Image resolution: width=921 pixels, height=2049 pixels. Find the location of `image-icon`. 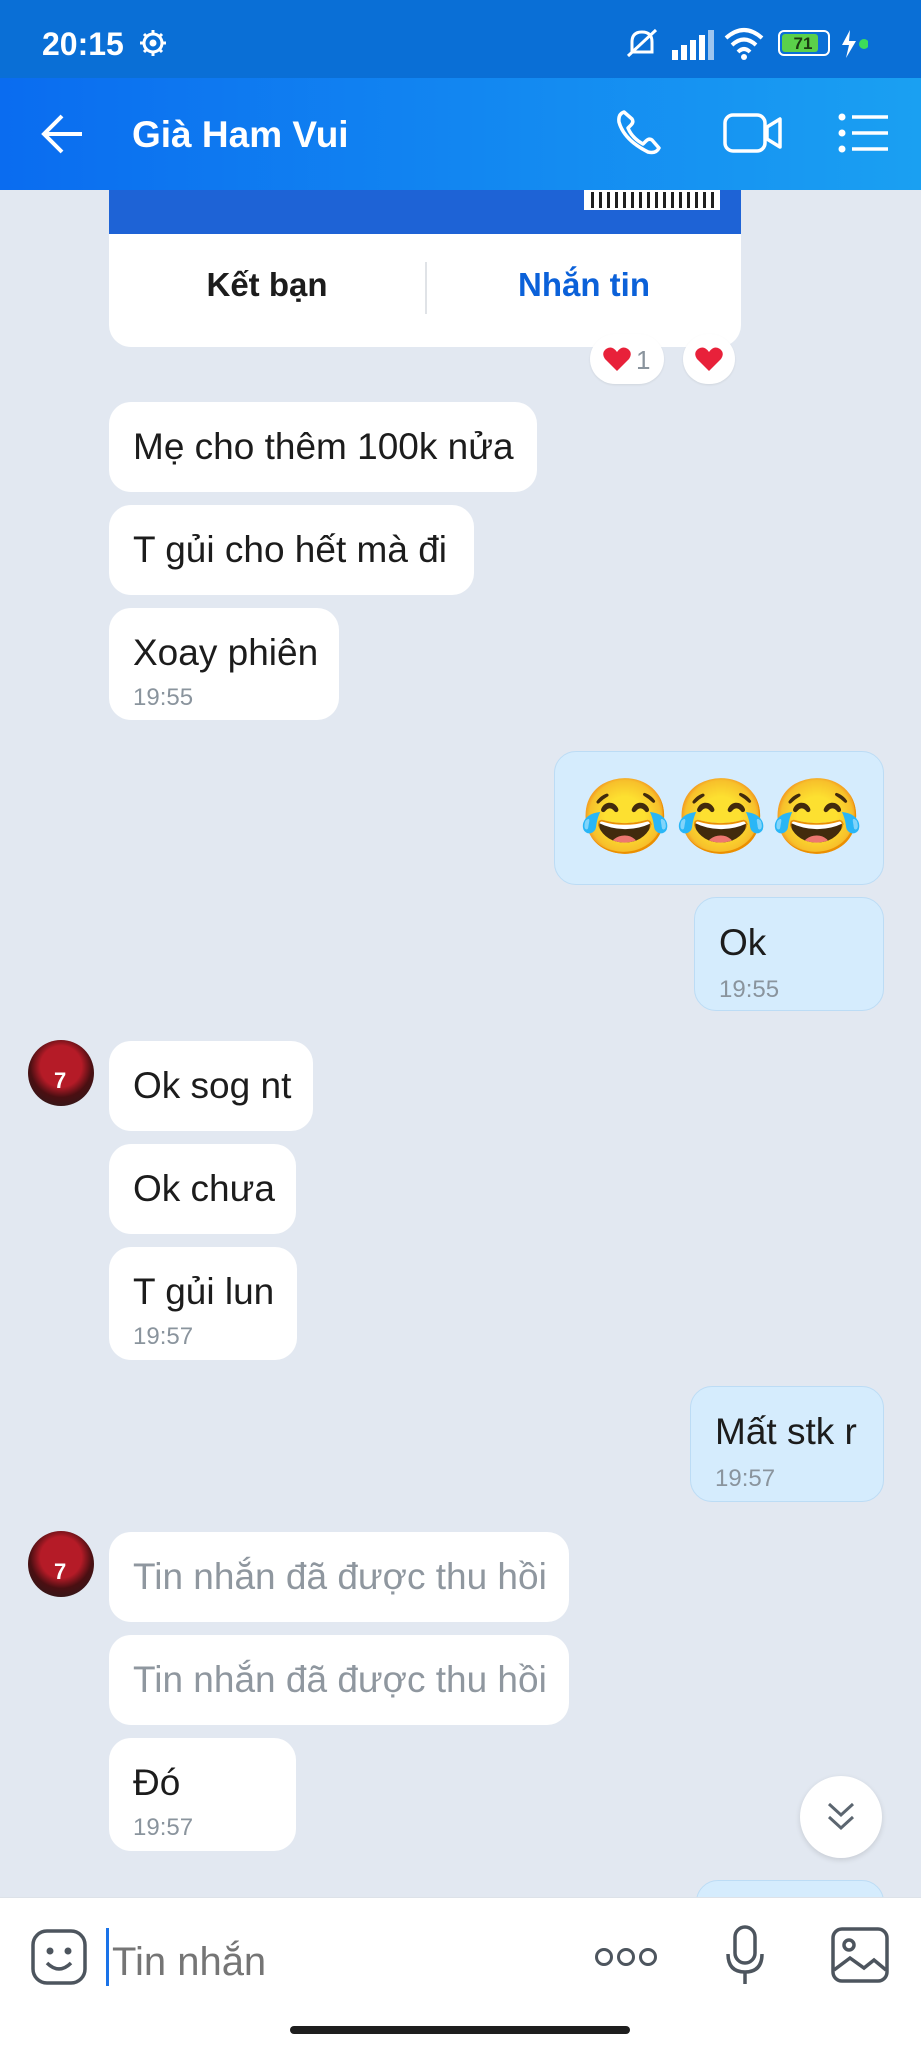

image-icon is located at coordinates (860, 1955).